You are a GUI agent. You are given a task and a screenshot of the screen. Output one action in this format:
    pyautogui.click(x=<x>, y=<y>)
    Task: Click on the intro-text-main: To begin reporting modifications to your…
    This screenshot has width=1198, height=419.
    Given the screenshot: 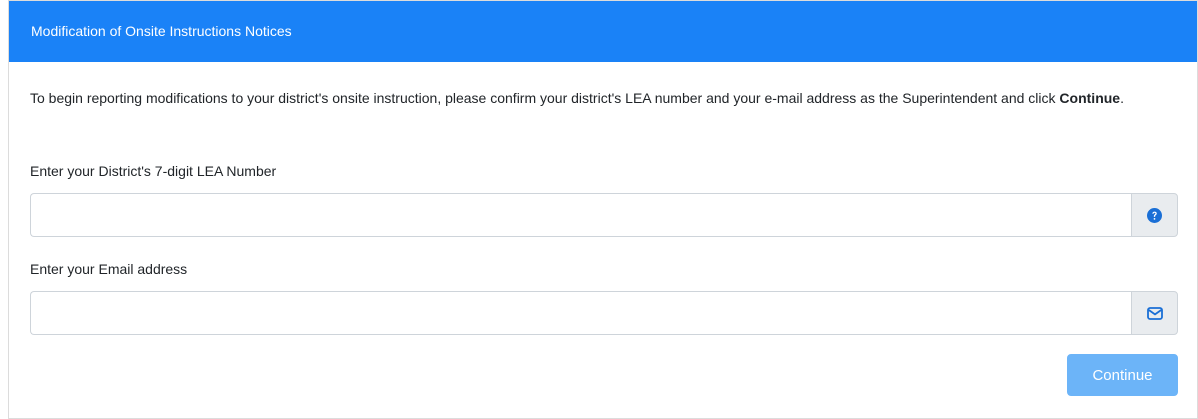 What is the action you would take?
    pyautogui.click(x=545, y=98)
    